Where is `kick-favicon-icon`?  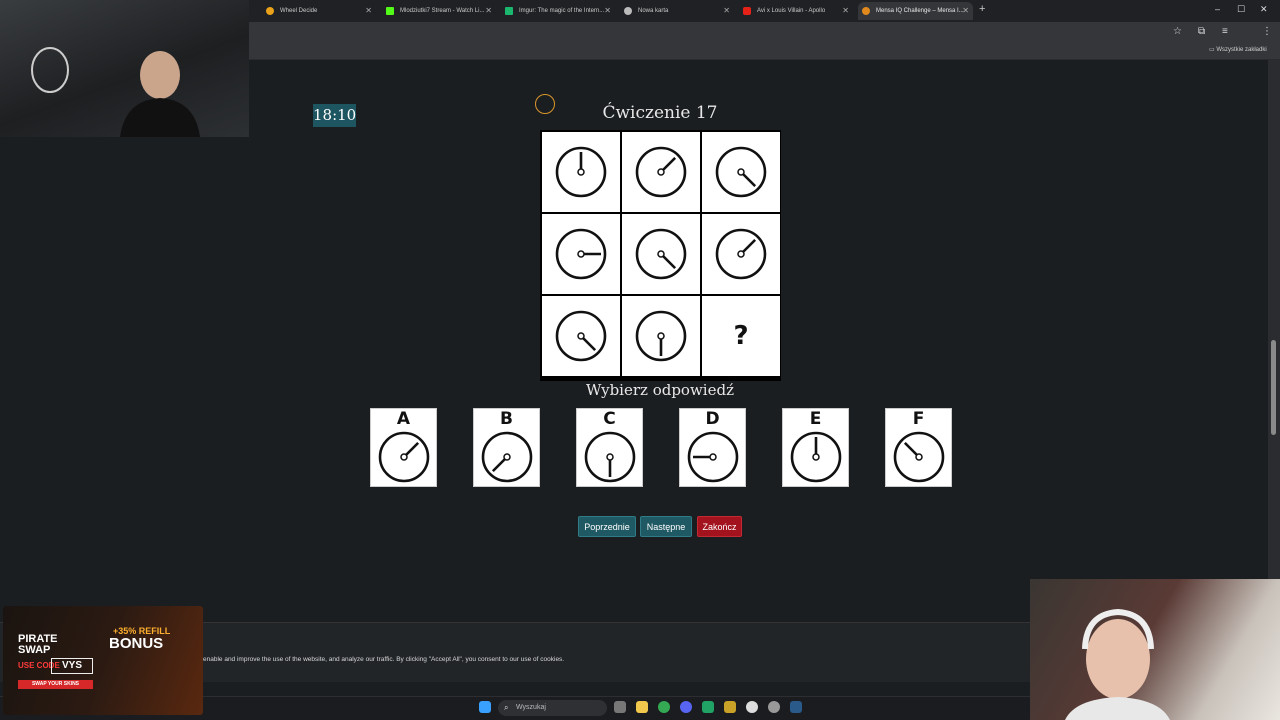 kick-favicon-icon is located at coordinates (390, 11).